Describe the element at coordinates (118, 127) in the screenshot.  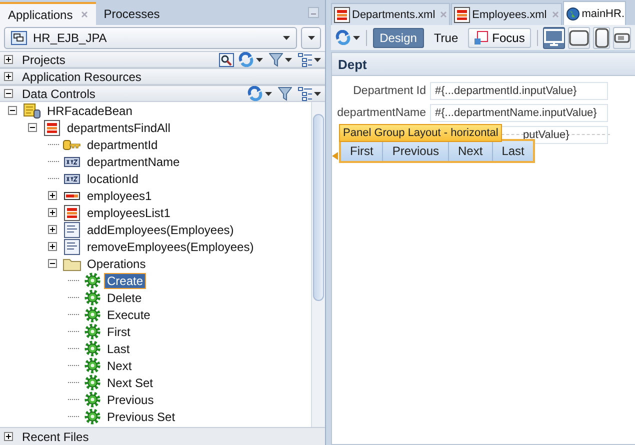
I see `tree-item: departmentsFindAll` at that location.